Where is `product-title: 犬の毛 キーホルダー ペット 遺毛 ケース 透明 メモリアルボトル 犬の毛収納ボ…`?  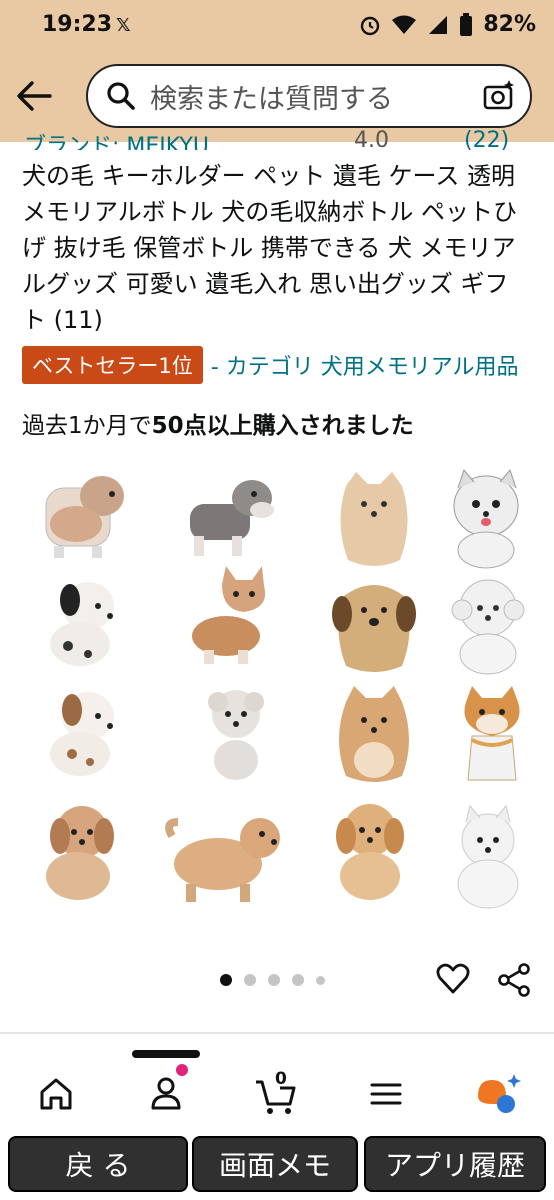
product-title: 犬の毛 キーホルダー ペット 遺毛 ケース 透明 メモリアルボトル 犬の毛収納ボ… is located at coordinates (270, 248).